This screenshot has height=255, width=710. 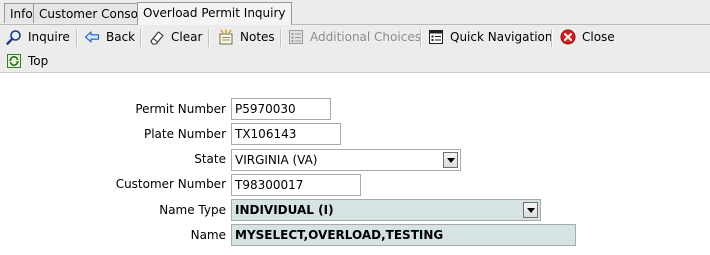 What do you see at coordinates (386, 210) in the screenshot?
I see `name-type-select: INDIVIDUAL (I)` at bounding box center [386, 210].